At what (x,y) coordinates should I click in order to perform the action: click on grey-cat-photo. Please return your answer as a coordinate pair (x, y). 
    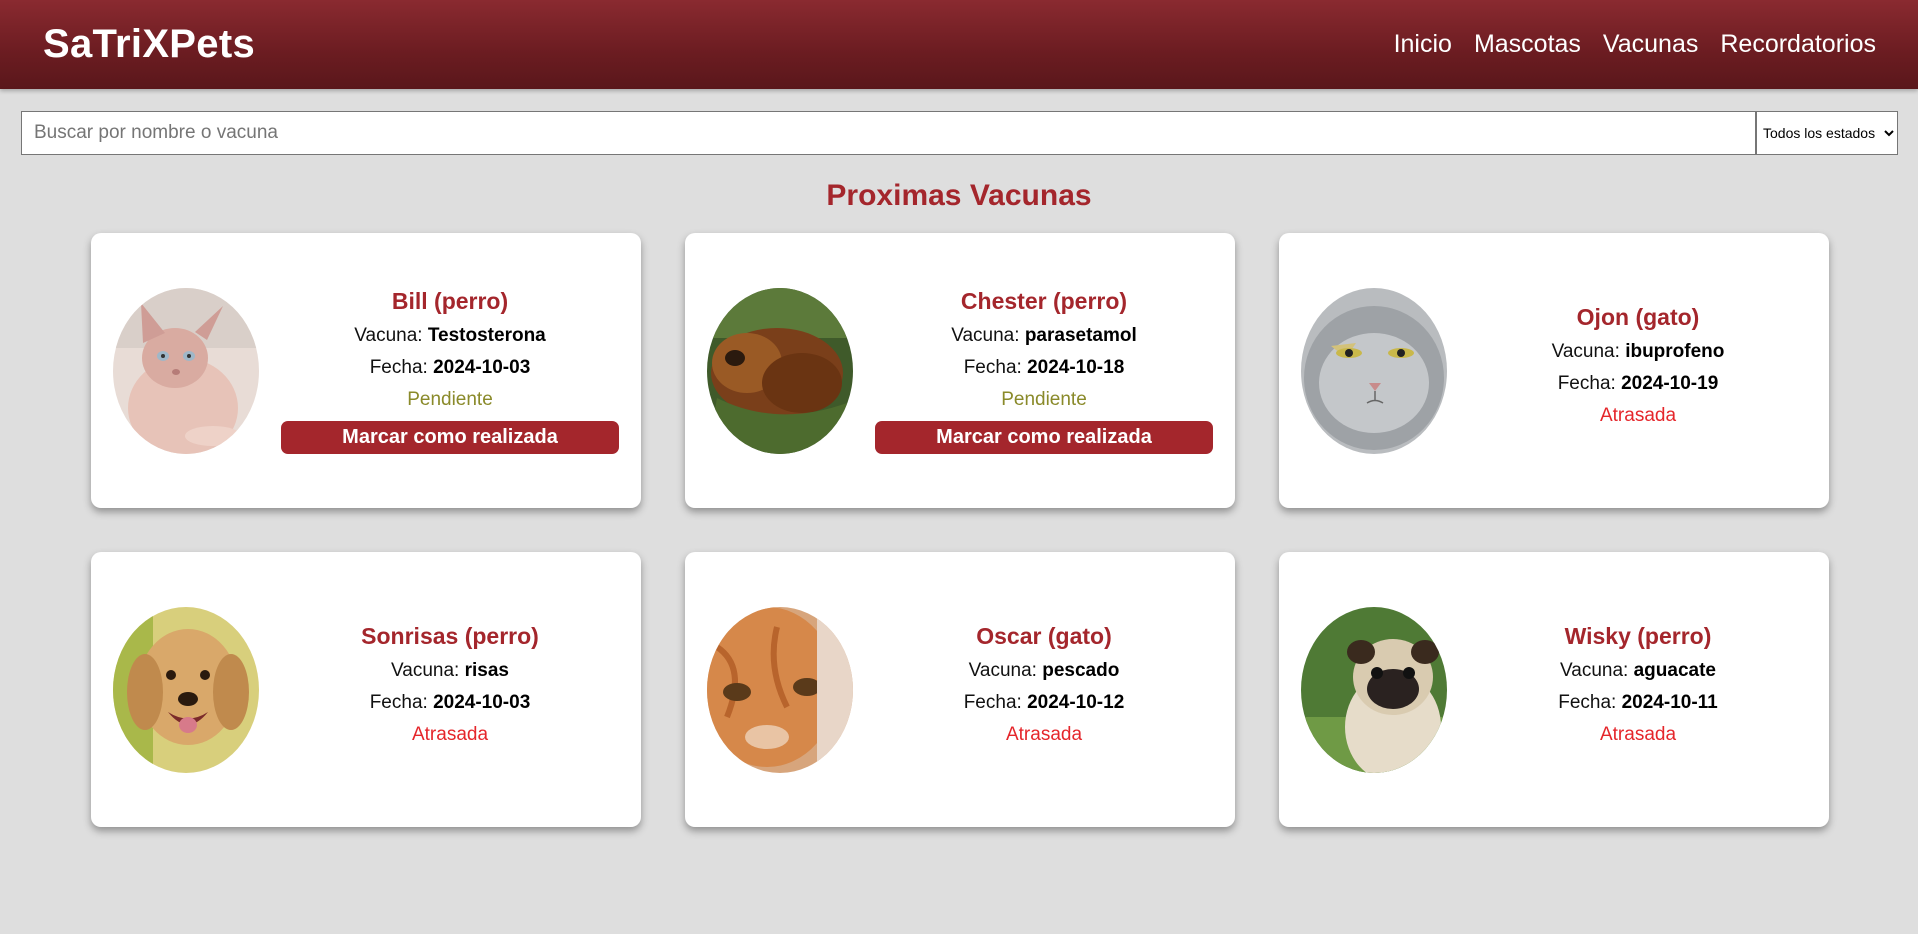
    Looking at the image, I should click on (1374, 370).